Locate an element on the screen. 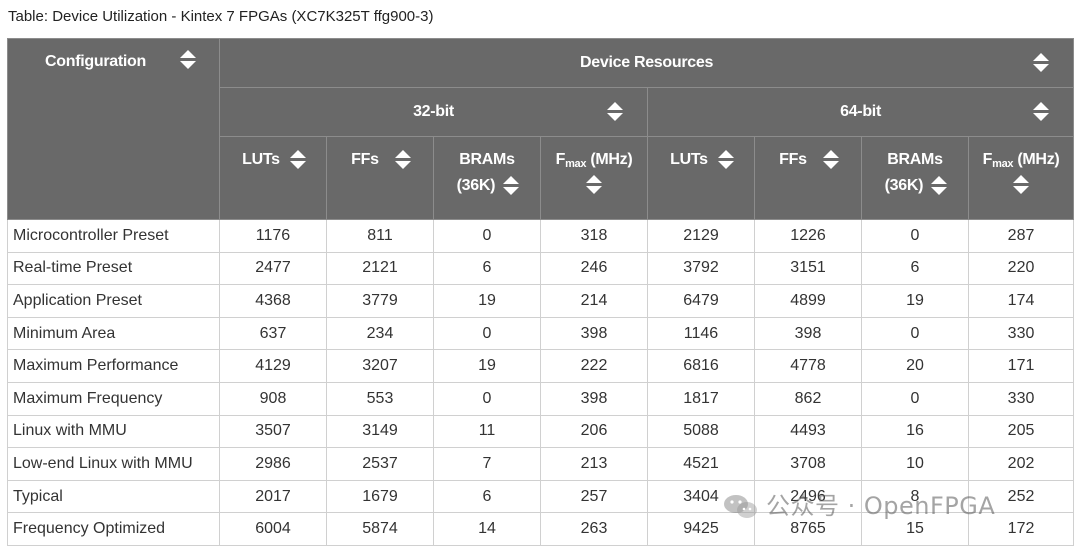  cell: 318 is located at coordinates (594, 236).